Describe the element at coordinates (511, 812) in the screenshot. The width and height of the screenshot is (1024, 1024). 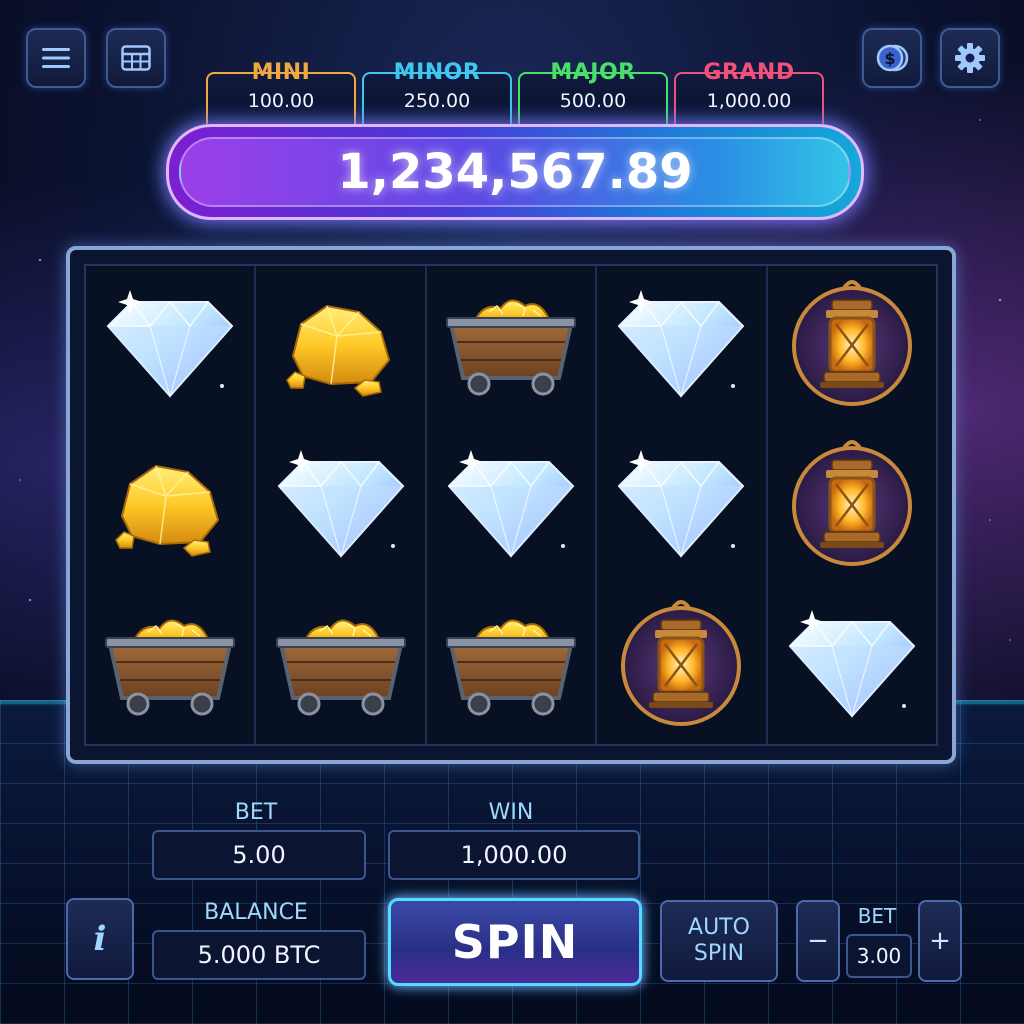
I see `win-label: WIN` at that location.